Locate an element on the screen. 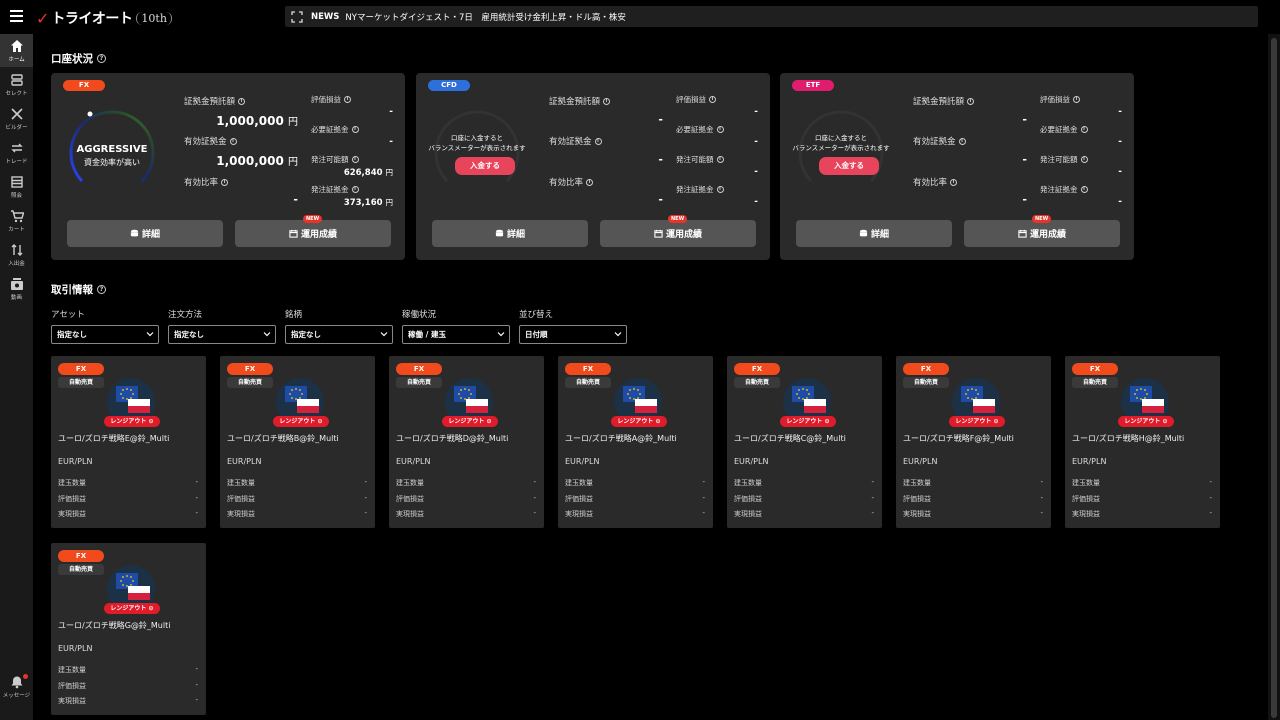  sidebar-item-video: 動画 is located at coordinates (16, 288).